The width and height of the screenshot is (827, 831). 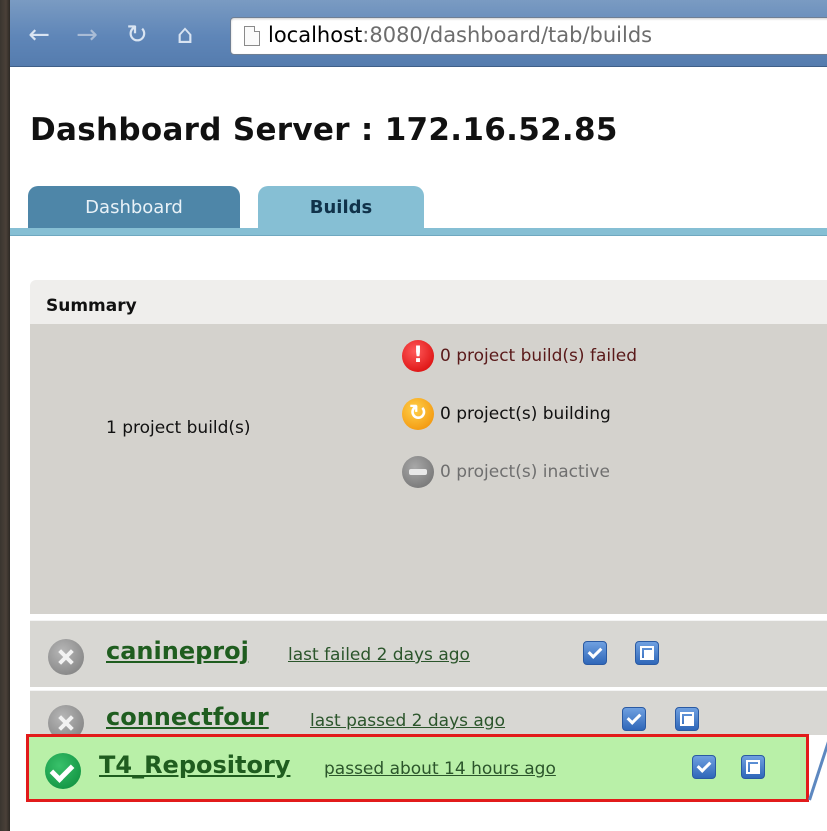 I want to click on project-row-highlighted: T4_Repository passed about 14 hours ago, so click(x=417, y=768).